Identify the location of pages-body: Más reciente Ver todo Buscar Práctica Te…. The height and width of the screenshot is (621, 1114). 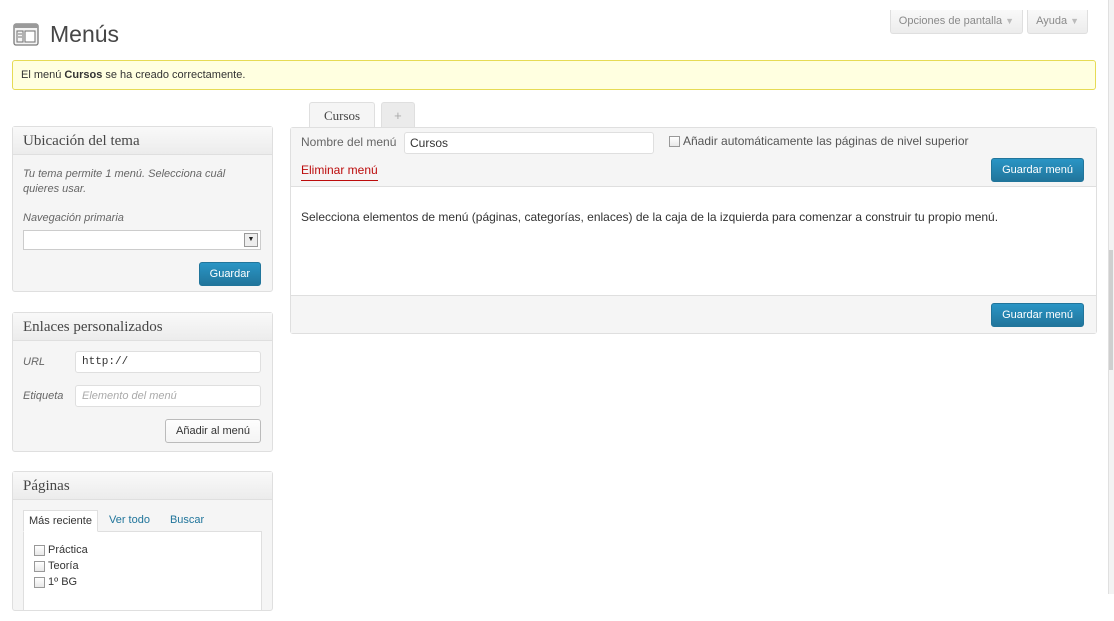
(142, 560).